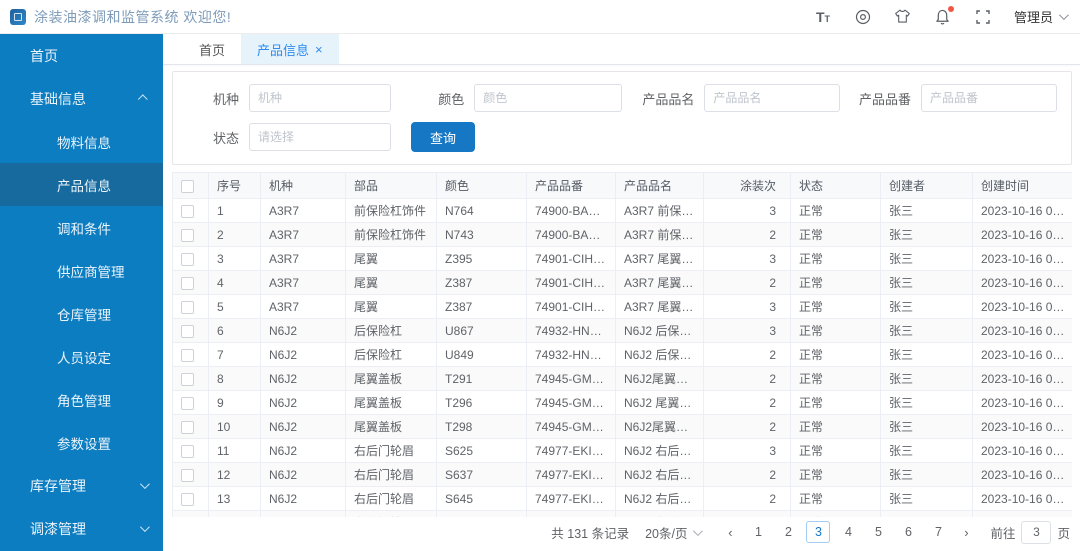  What do you see at coordinates (391, 282) in the screenshot?
I see `table-cell: 尾翼` at bounding box center [391, 282].